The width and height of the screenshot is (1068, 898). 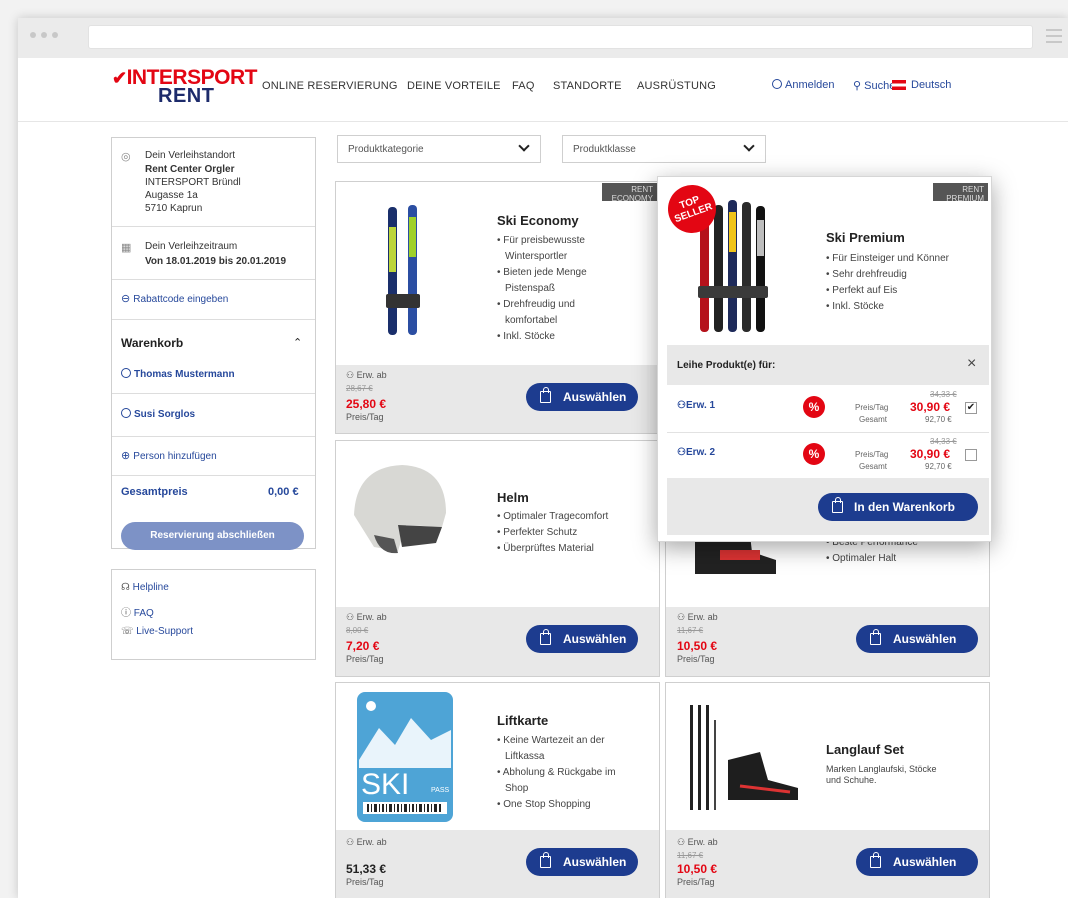 I want to click on checkout-button: Reservierung abschließen, so click(x=212, y=536).